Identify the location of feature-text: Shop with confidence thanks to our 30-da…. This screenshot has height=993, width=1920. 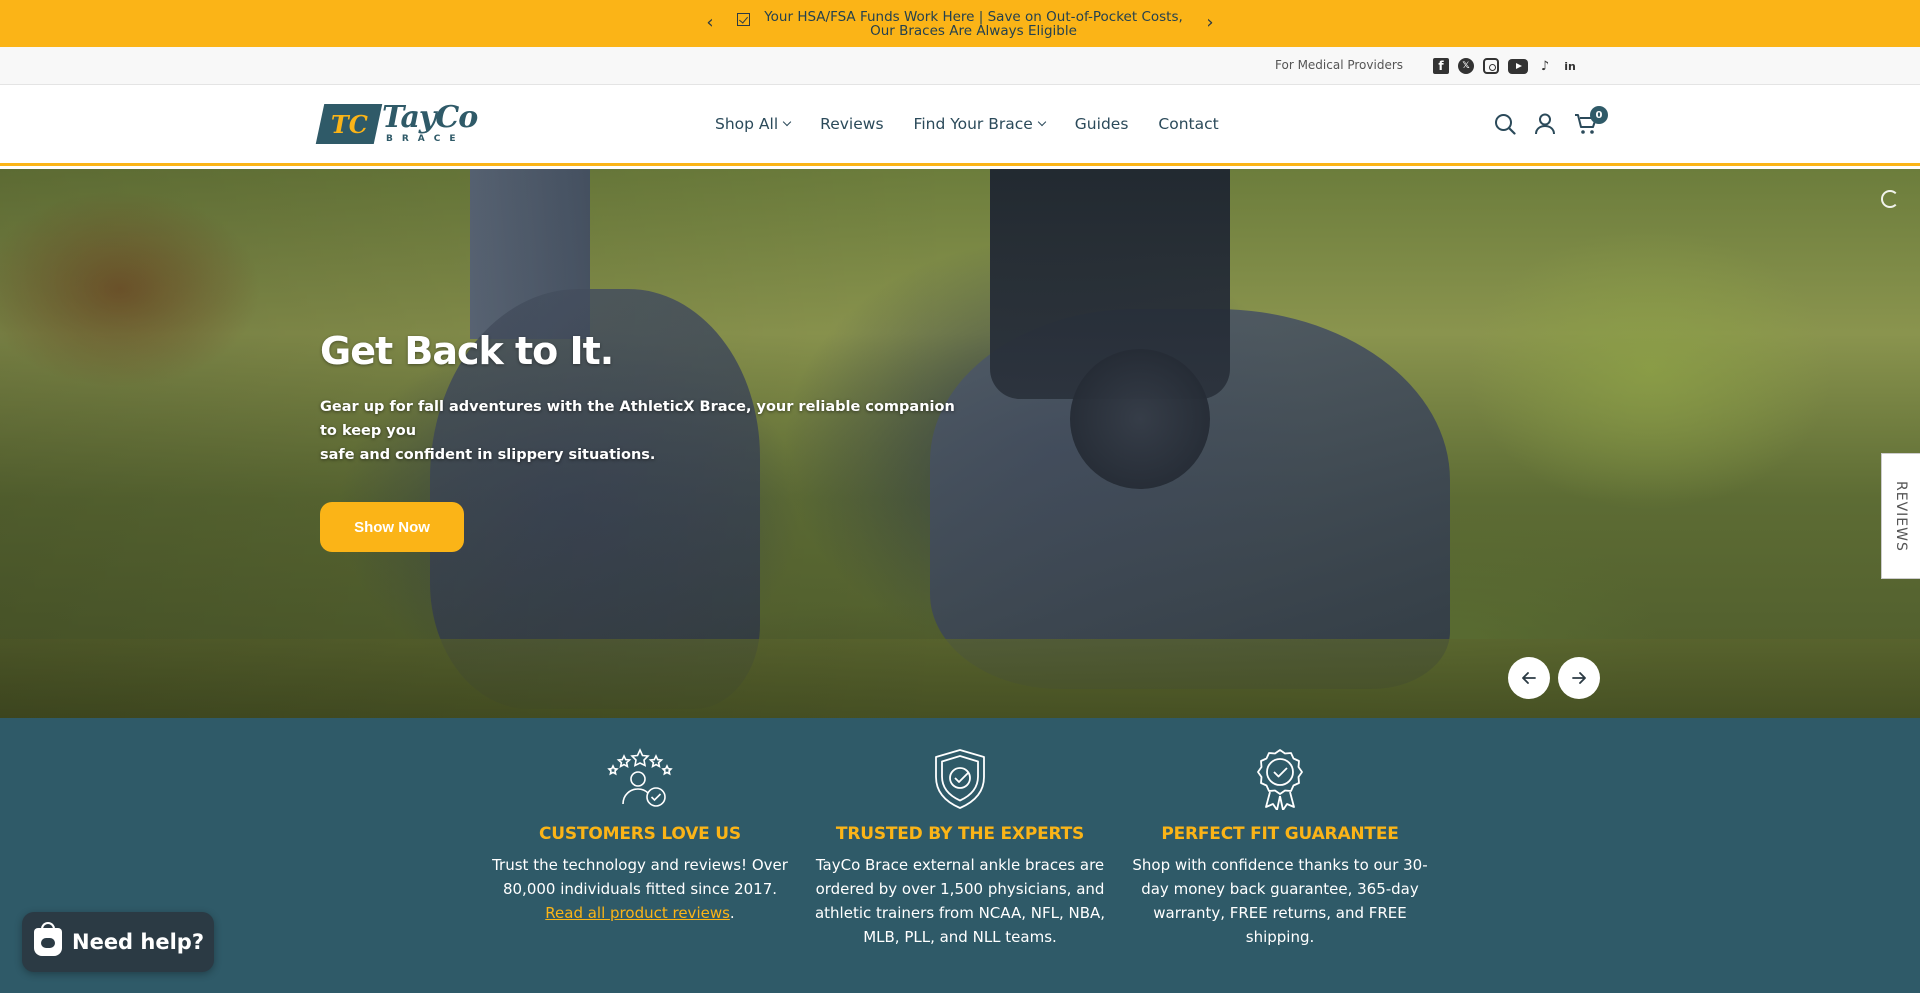
(1280, 901).